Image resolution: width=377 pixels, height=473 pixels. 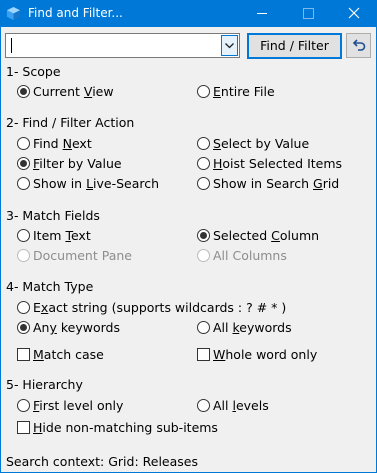 What do you see at coordinates (23, 327) in the screenshot?
I see `radio-any-keywords` at bounding box center [23, 327].